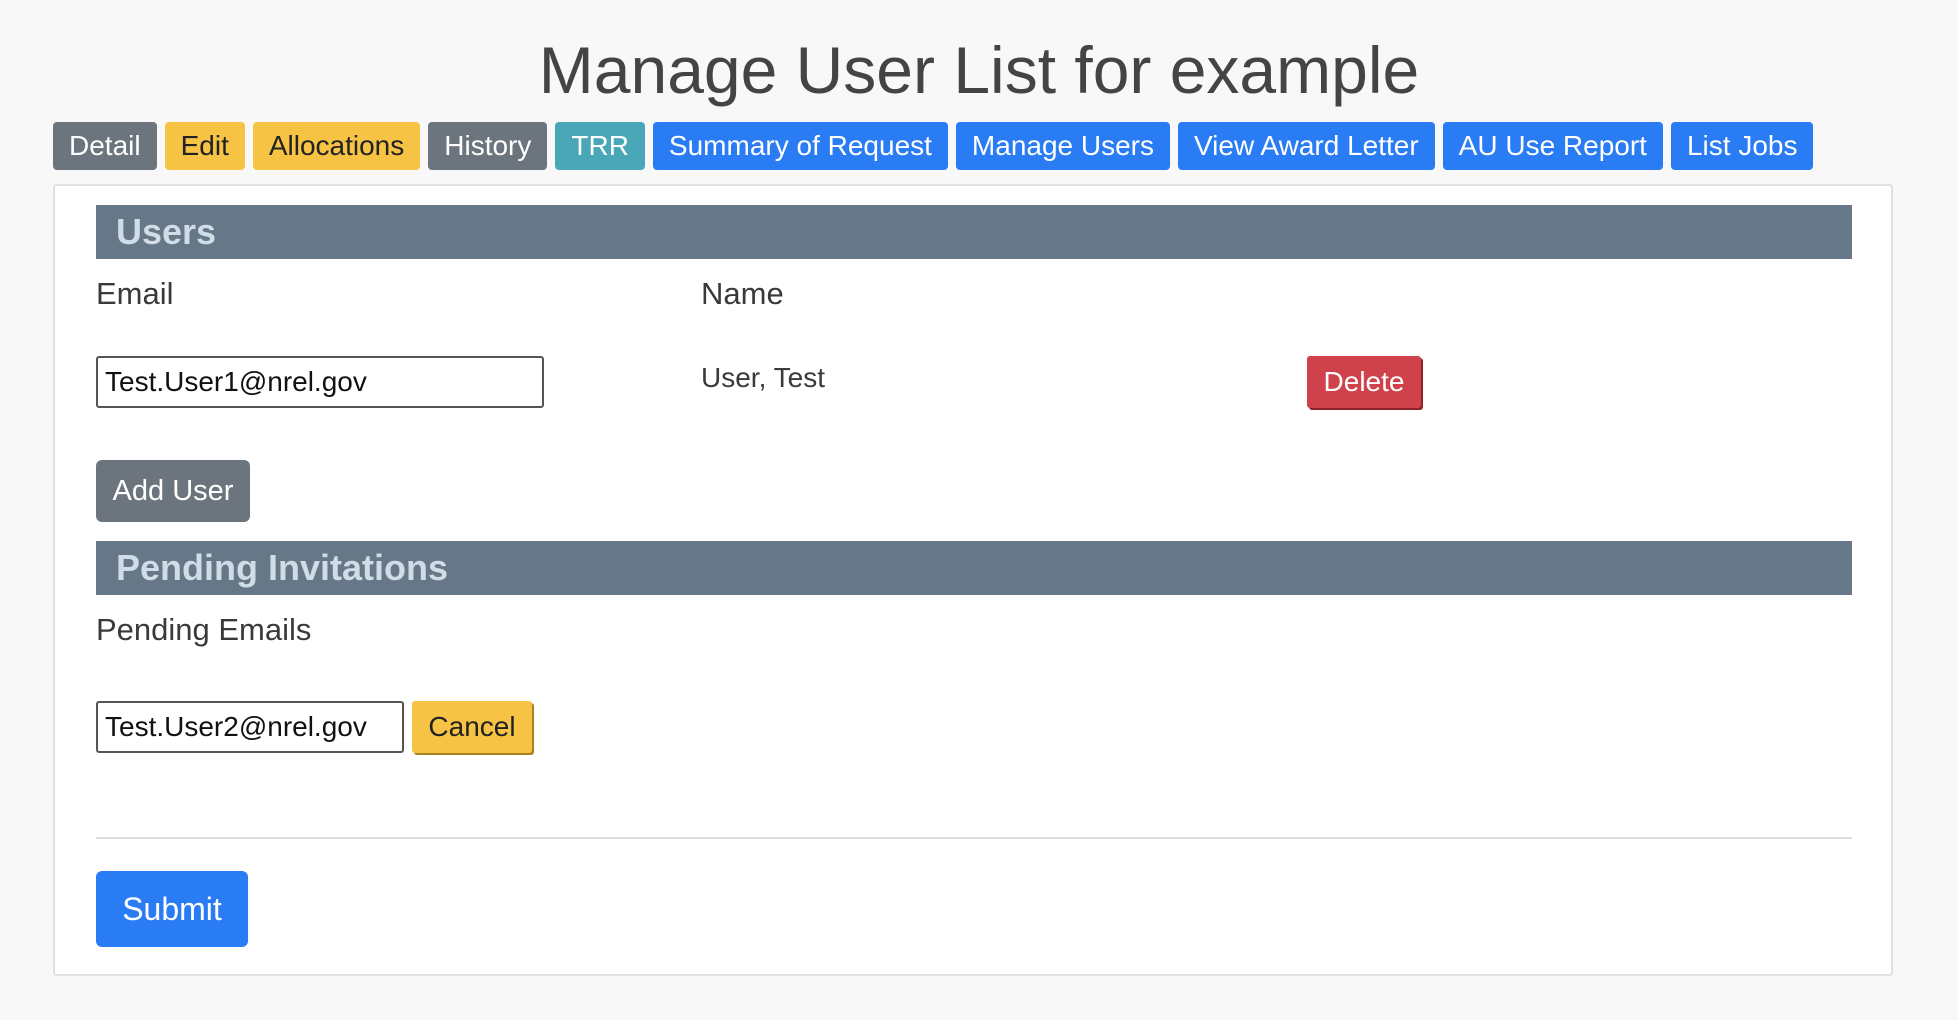  What do you see at coordinates (1306, 146) in the screenshot?
I see `tab-view-award-letter: View Award Letter` at bounding box center [1306, 146].